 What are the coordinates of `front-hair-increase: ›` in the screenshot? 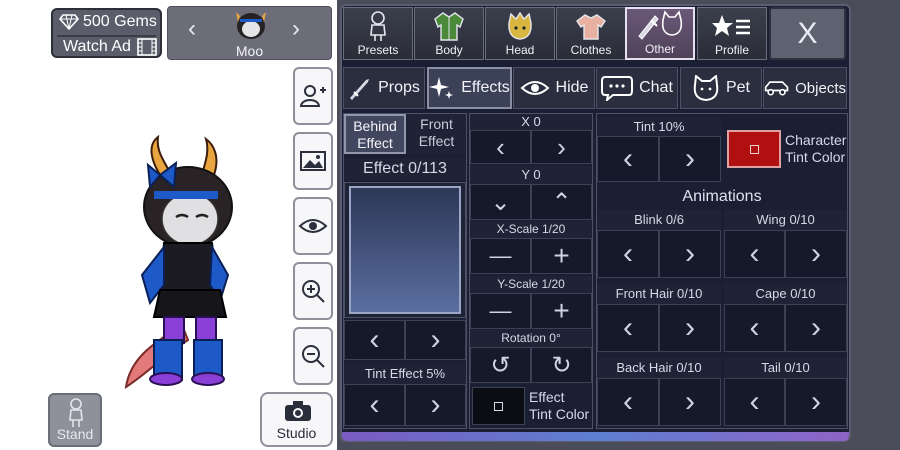 It's located at (690, 328).